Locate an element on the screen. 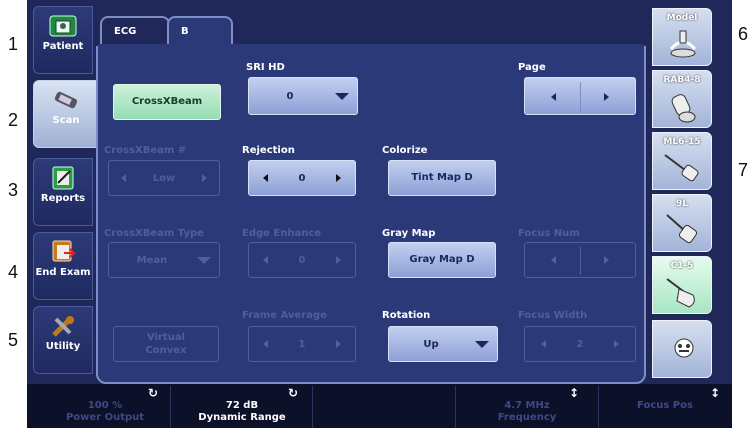 The image size is (749, 428). nav-reports: Reports is located at coordinates (63, 192).